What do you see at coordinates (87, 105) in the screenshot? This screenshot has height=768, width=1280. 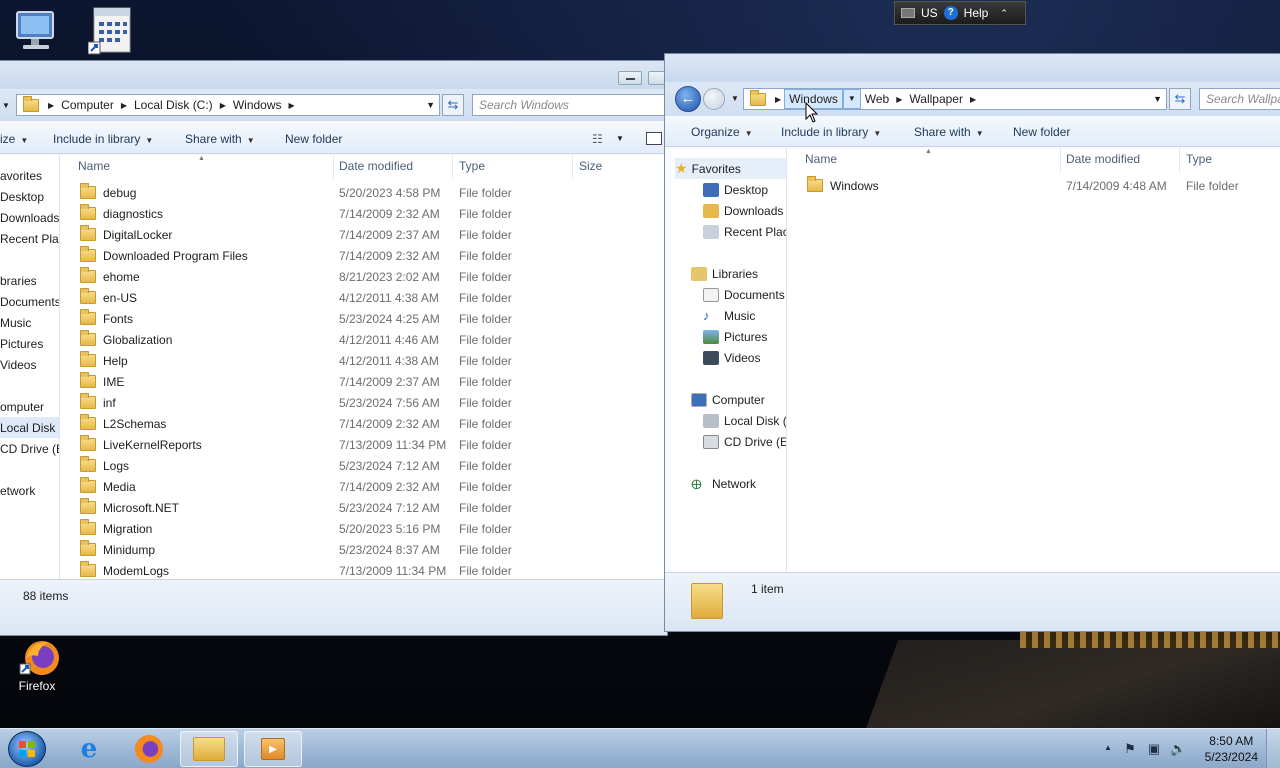 I see `breadcrumb-computer: Computer` at bounding box center [87, 105].